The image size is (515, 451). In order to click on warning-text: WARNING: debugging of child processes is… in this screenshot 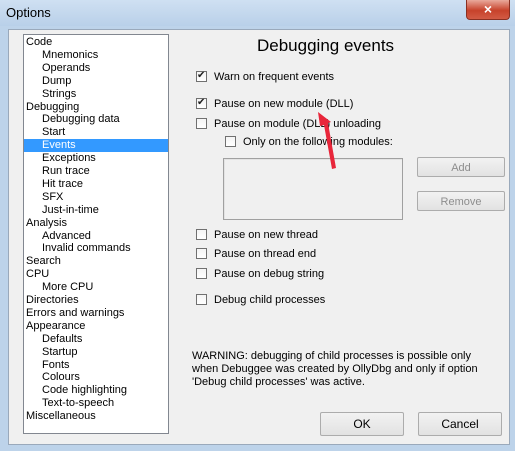, I will do `click(342, 369)`.